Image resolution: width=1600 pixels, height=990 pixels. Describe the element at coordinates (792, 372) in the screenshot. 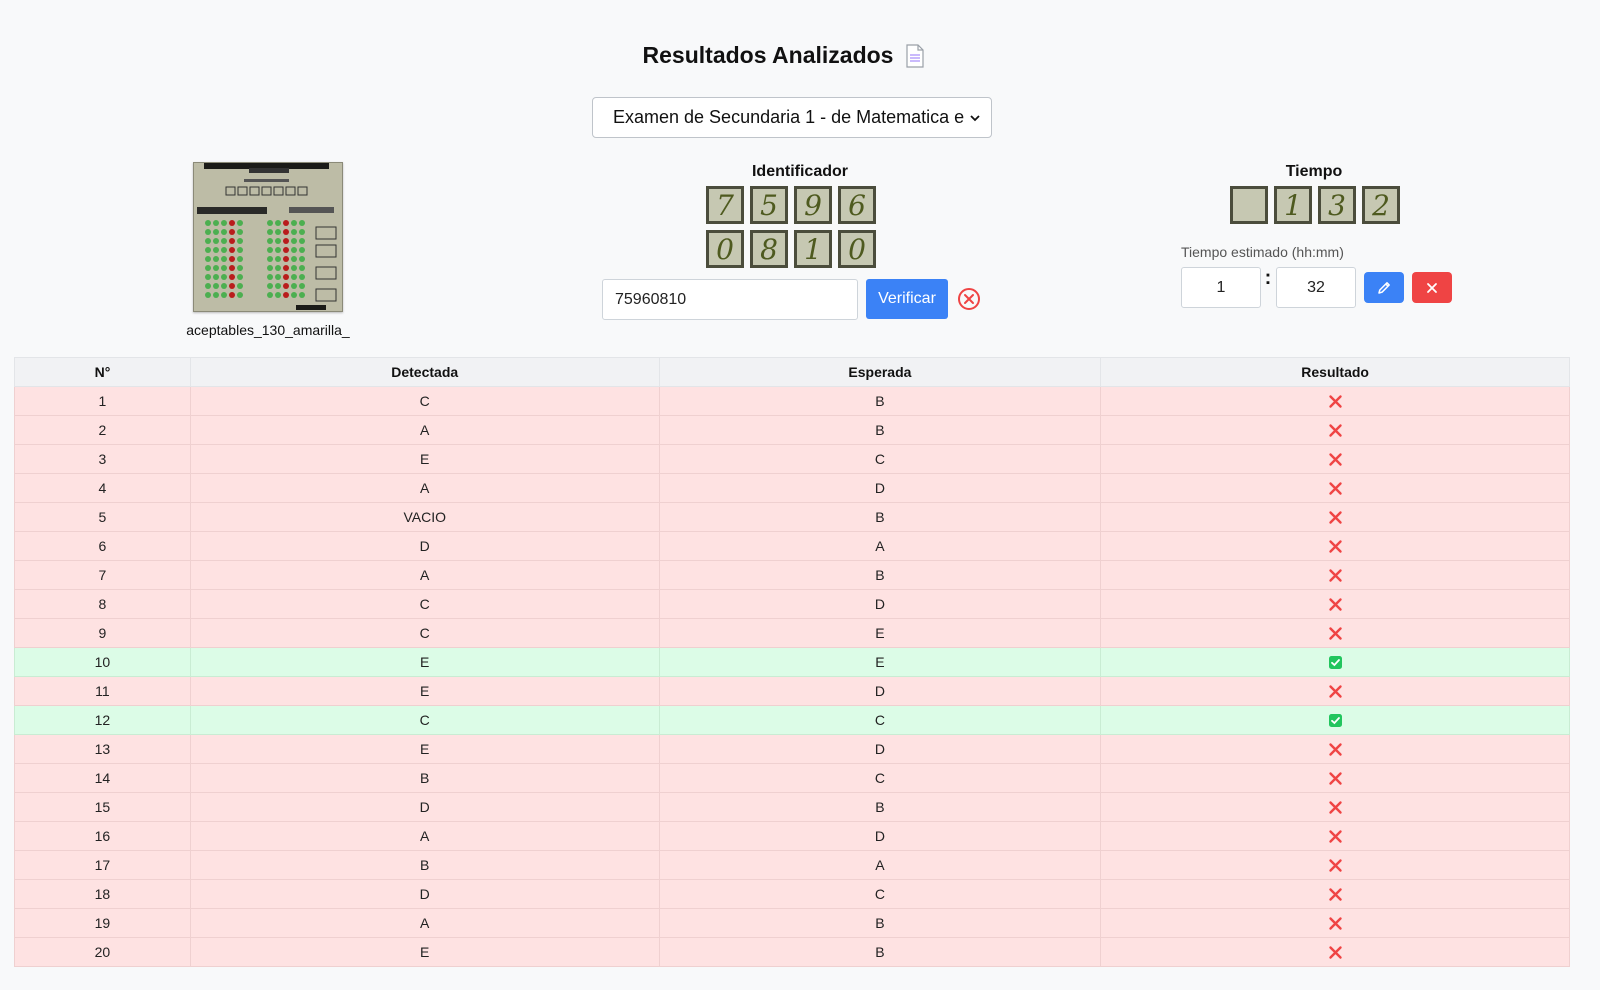

I see `table-header-row: N° Detectada Esperada Resultado` at that location.